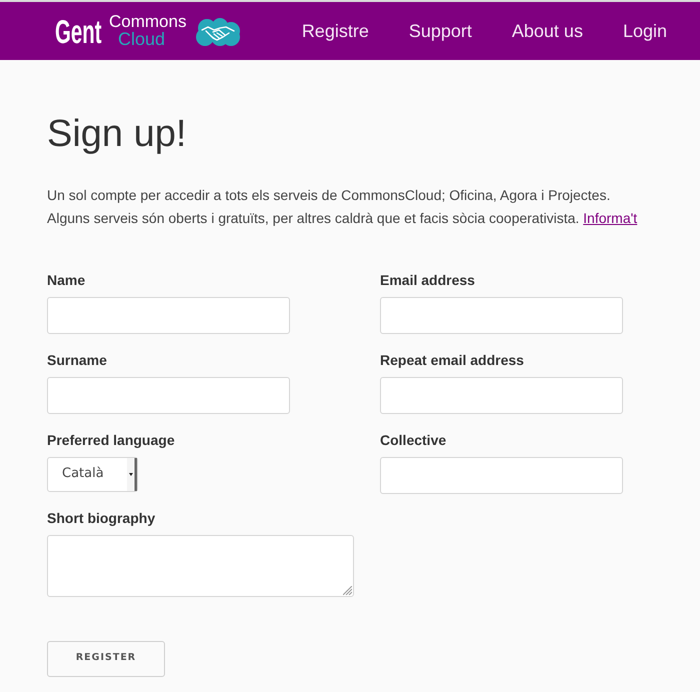  I want to click on cloud-handshake-icon, so click(218, 32).